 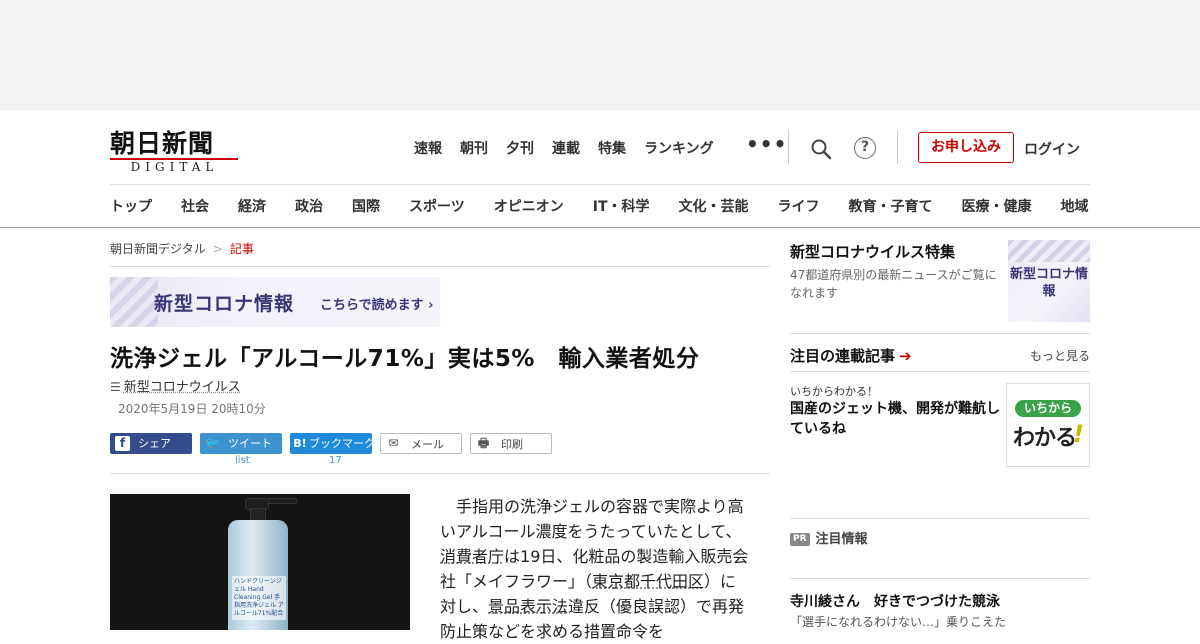 What do you see at coordinates (799, 206) in the screenshot?
I see `category-life: ライフ` at bounding box center [799, 206].